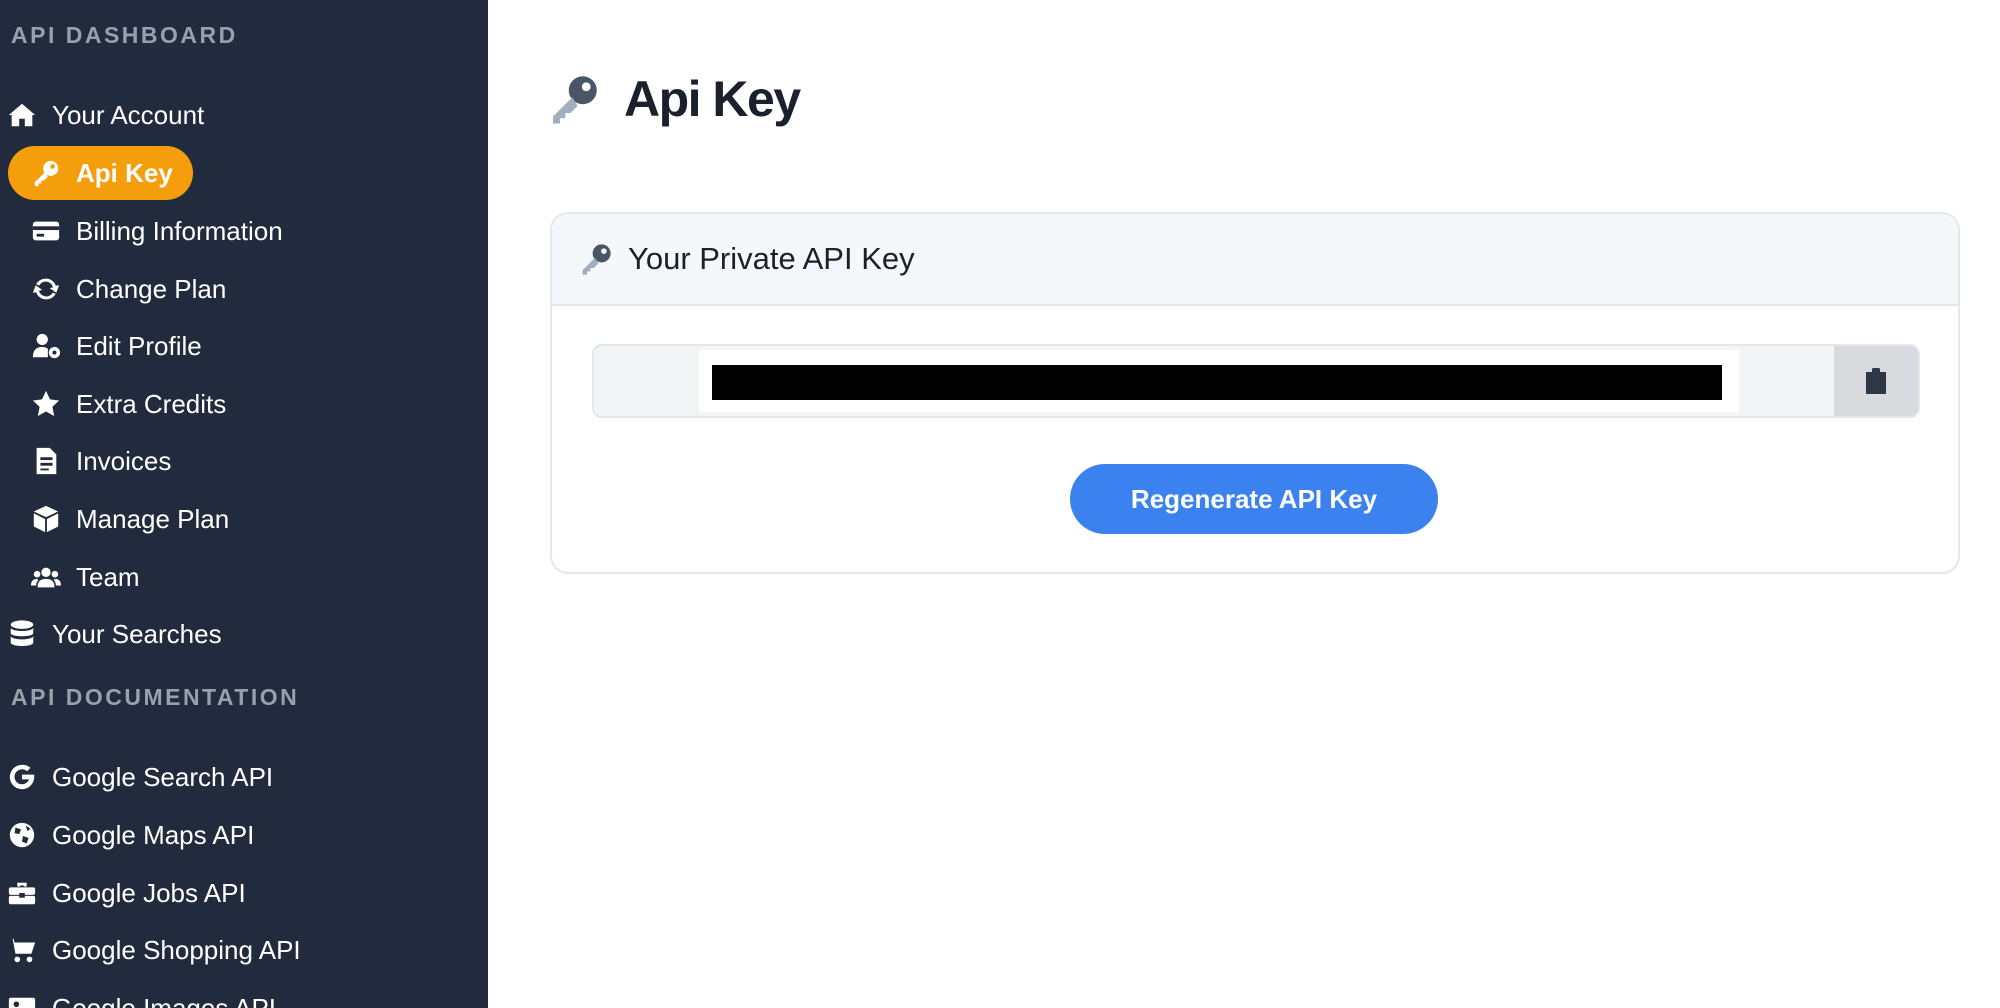  I want to click on file-invoice-icon, so click(46, 461).